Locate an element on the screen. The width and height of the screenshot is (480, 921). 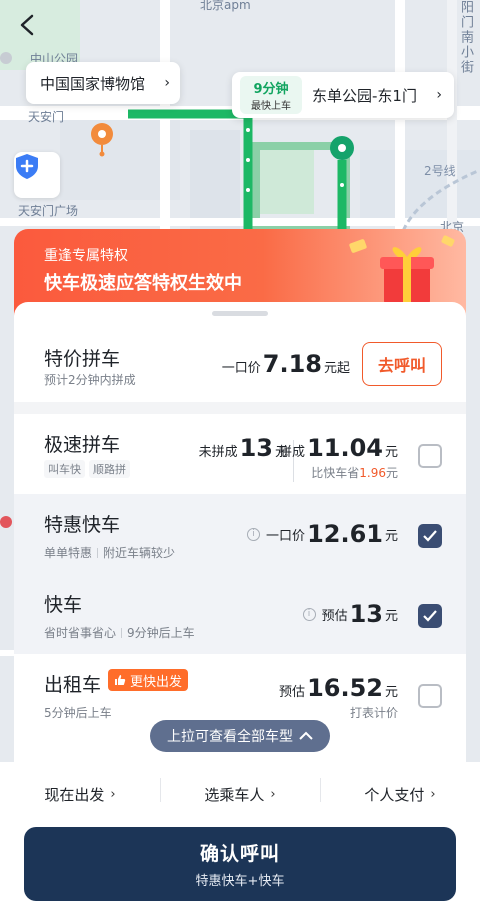
ride-title: 出租车 is located at coordinates (73, 685).